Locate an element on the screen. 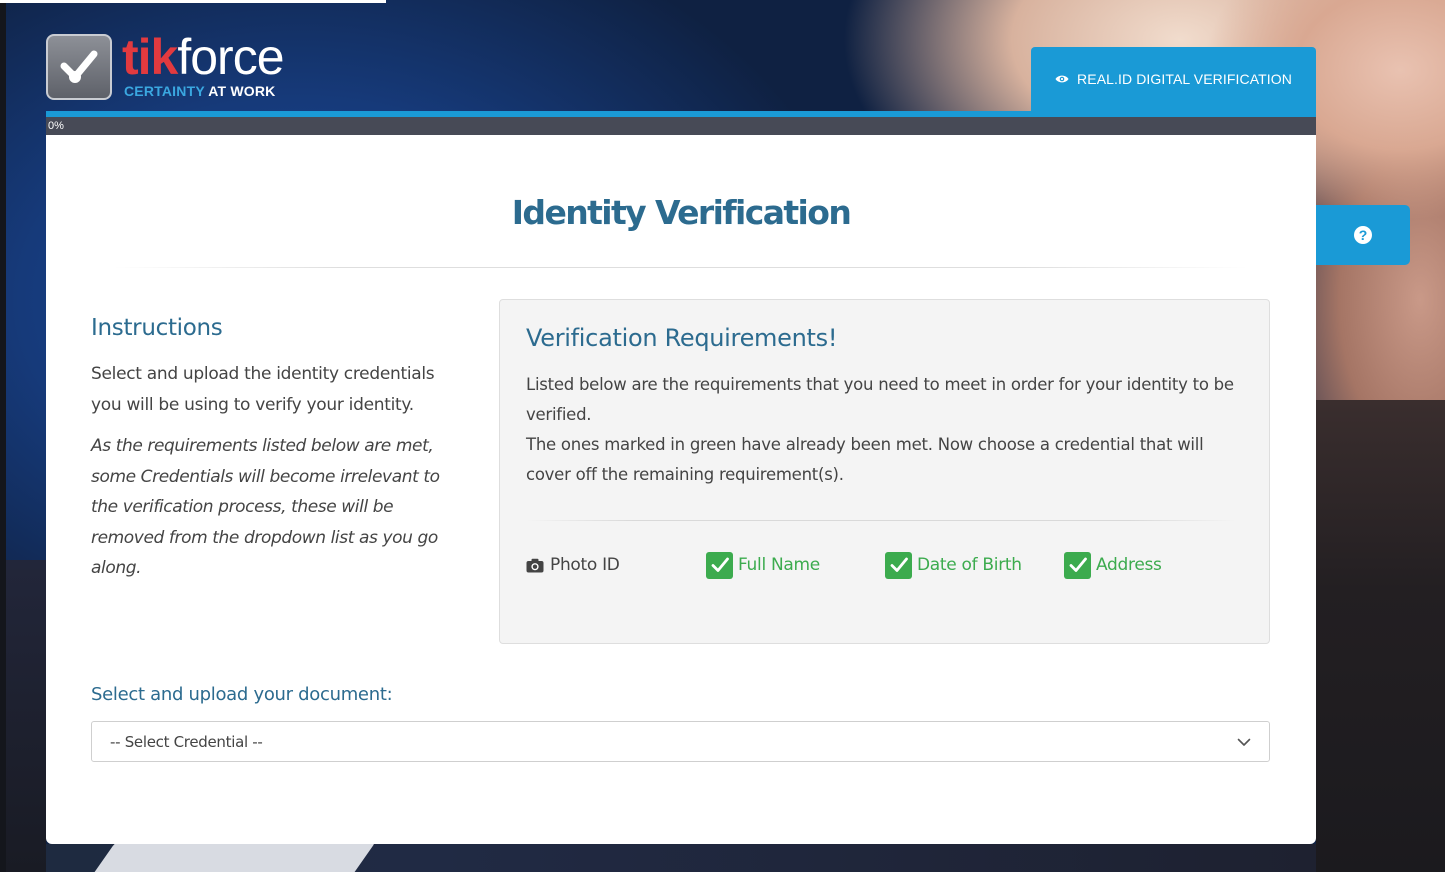  logo-tagline: CERTAINTY AT WORK is located at coordinates (204, 91).